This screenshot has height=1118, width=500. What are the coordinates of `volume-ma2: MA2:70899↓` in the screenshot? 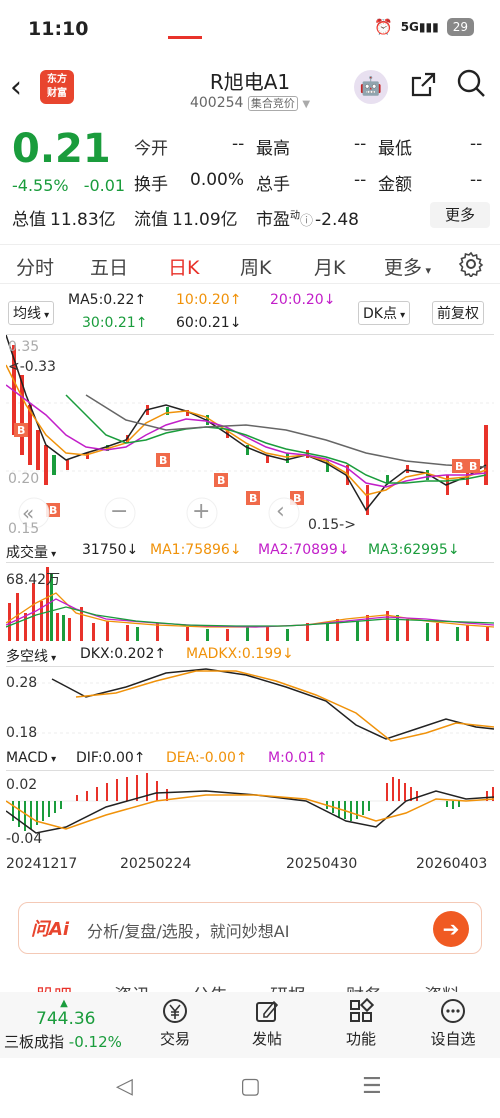 It's located at (304, 550).